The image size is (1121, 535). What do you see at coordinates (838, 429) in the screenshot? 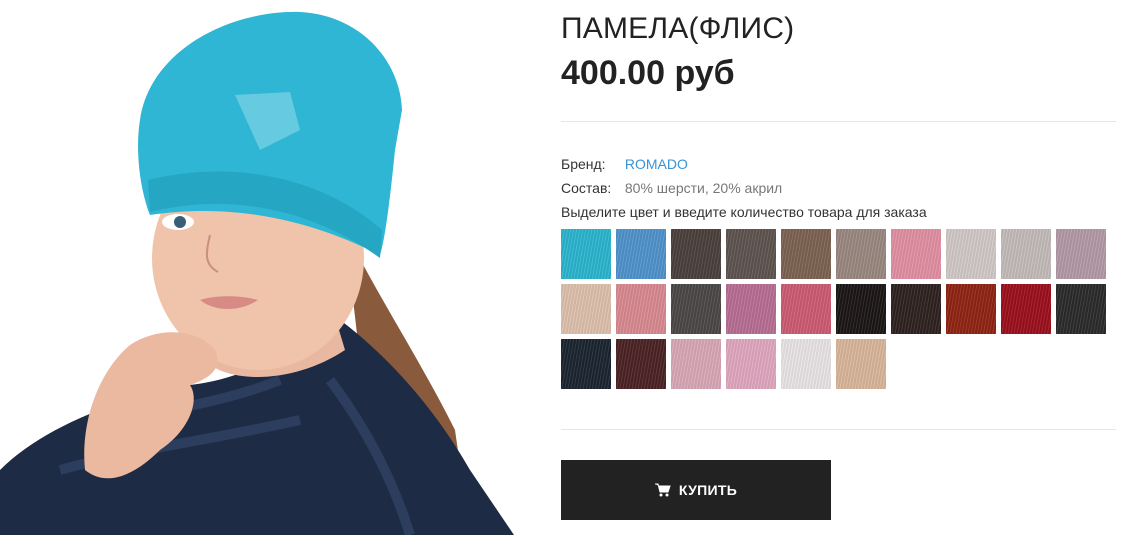
I see `divider-bottom` at bounding box center [838, 429].